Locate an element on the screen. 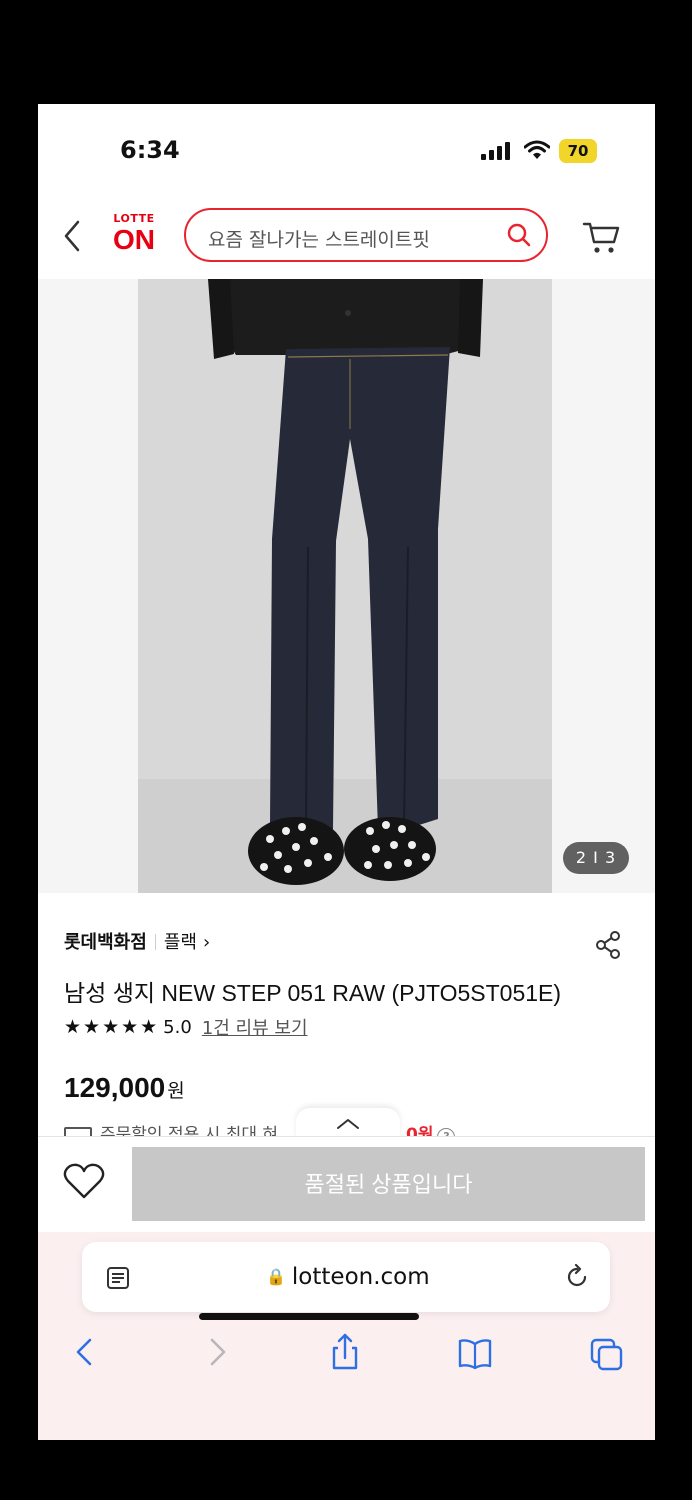 This screenshot has height=1500, width=692. chevron-up-icon is located at coordinates (348, 1124).